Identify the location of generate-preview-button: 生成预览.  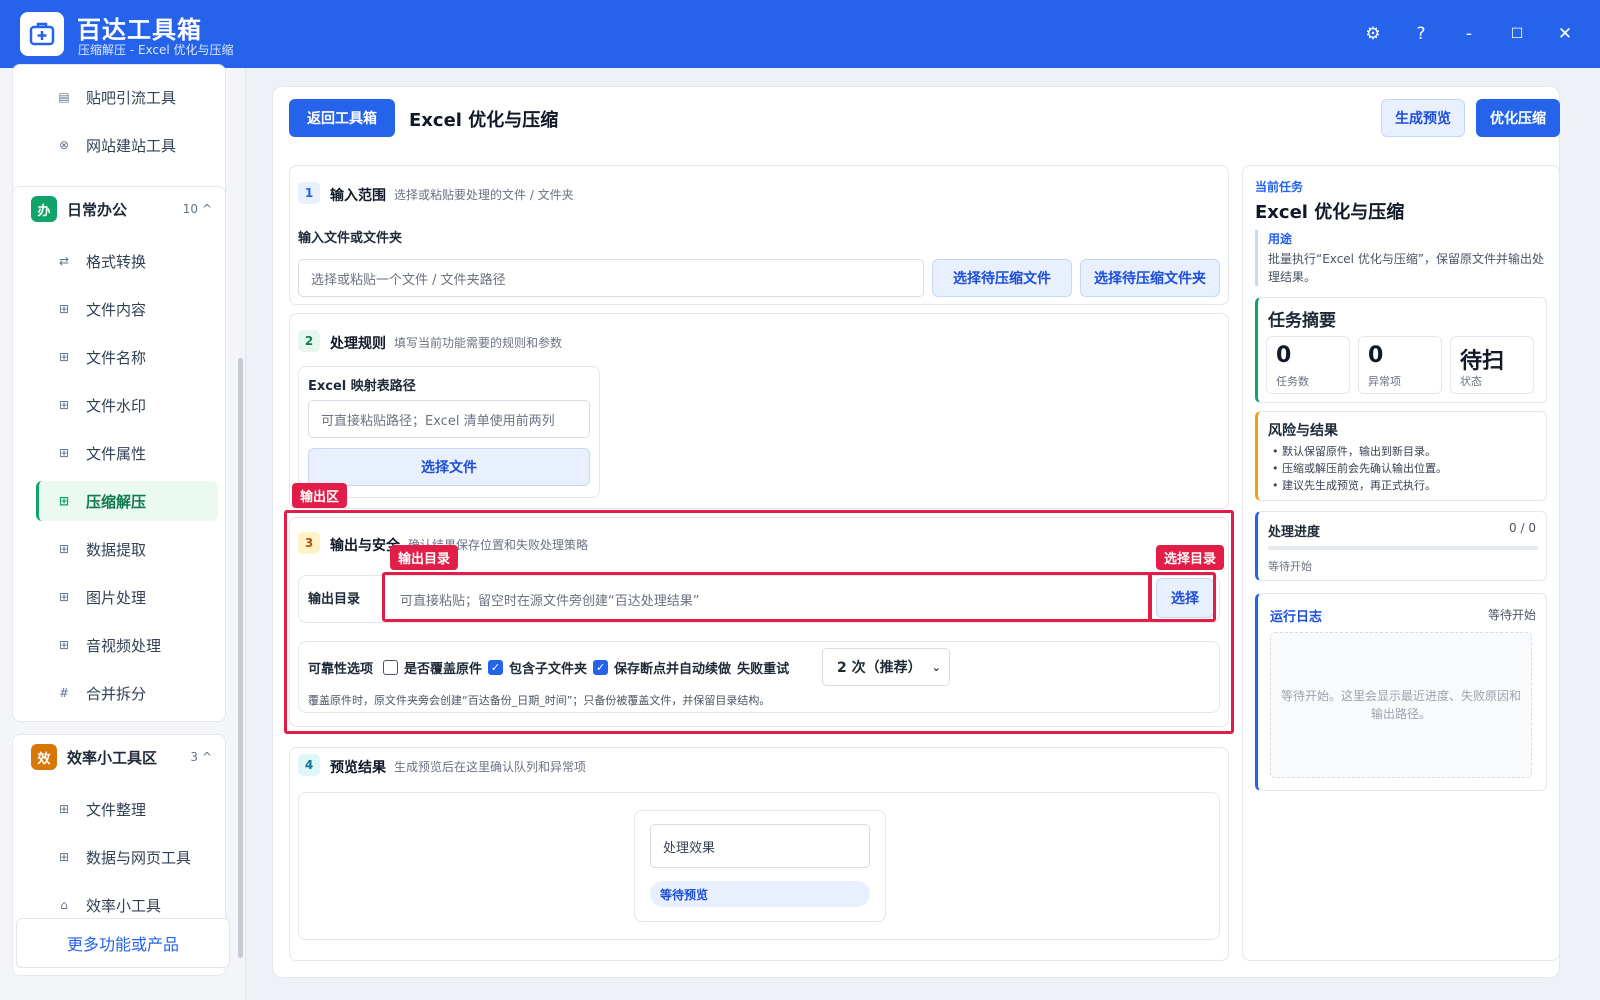
(1423, 118).